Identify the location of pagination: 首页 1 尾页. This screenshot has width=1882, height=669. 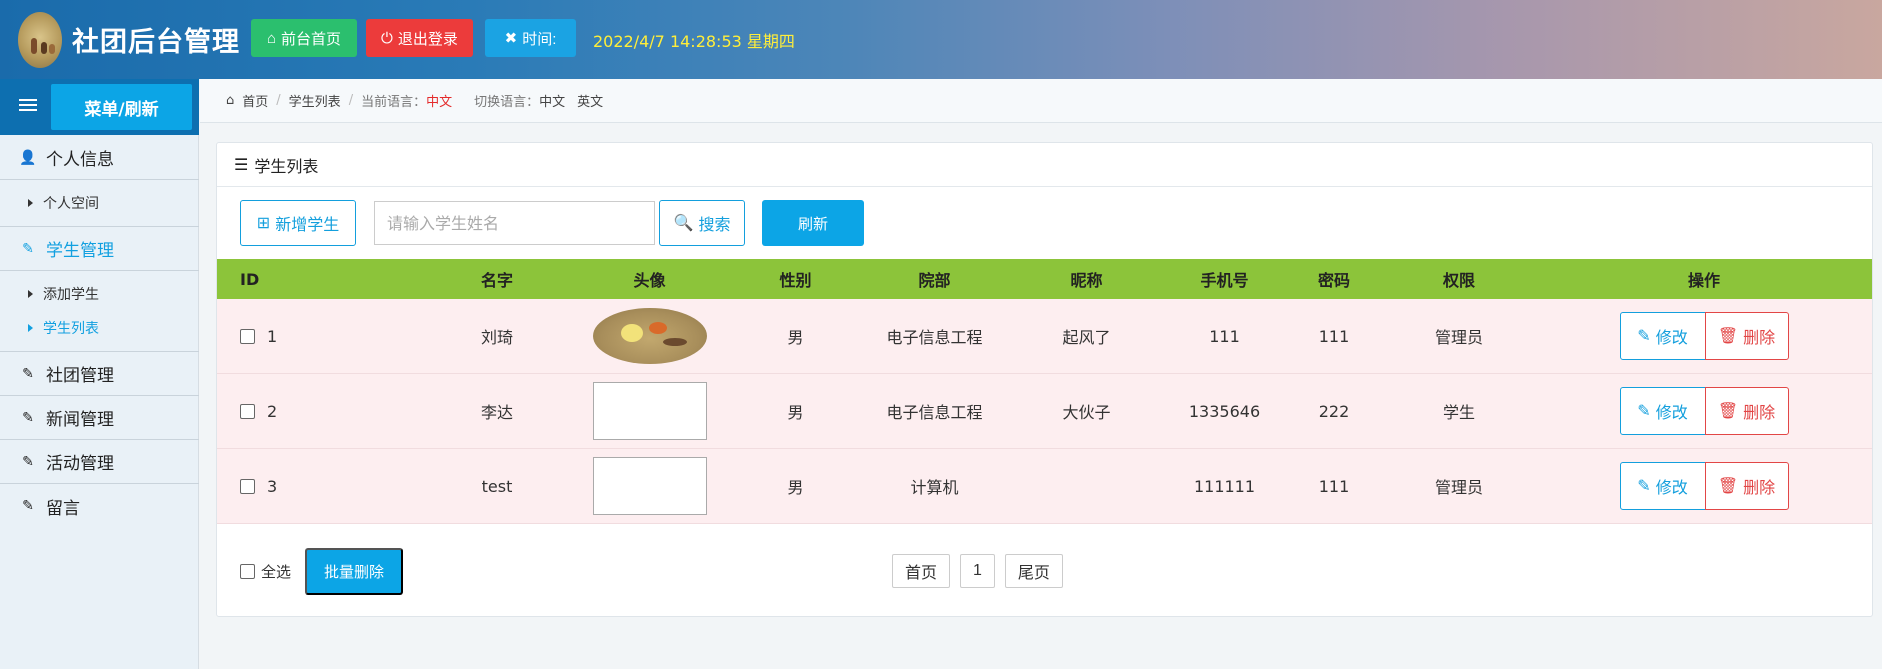
(977, 571).